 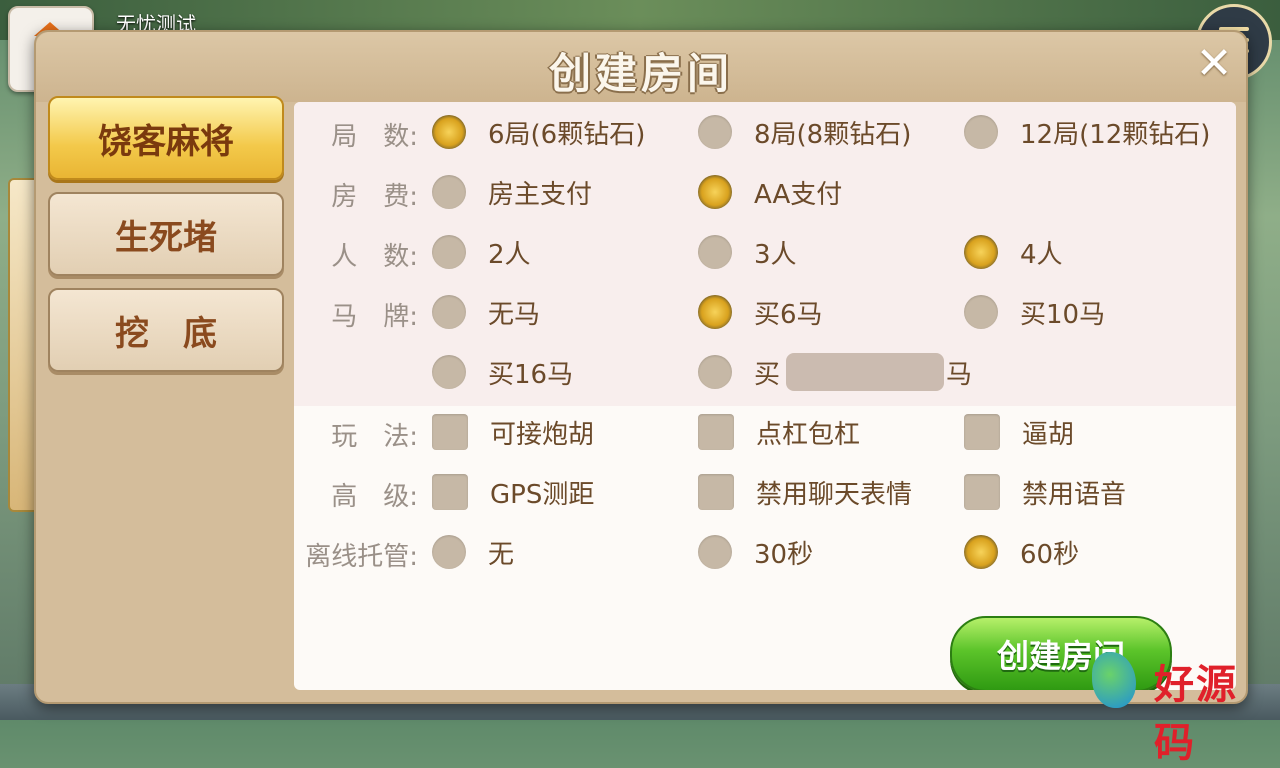 I want to click on advanced-row: 高 级: GPS测距 禁用聊天表情 禁用语音, so click(x=765, y=492).